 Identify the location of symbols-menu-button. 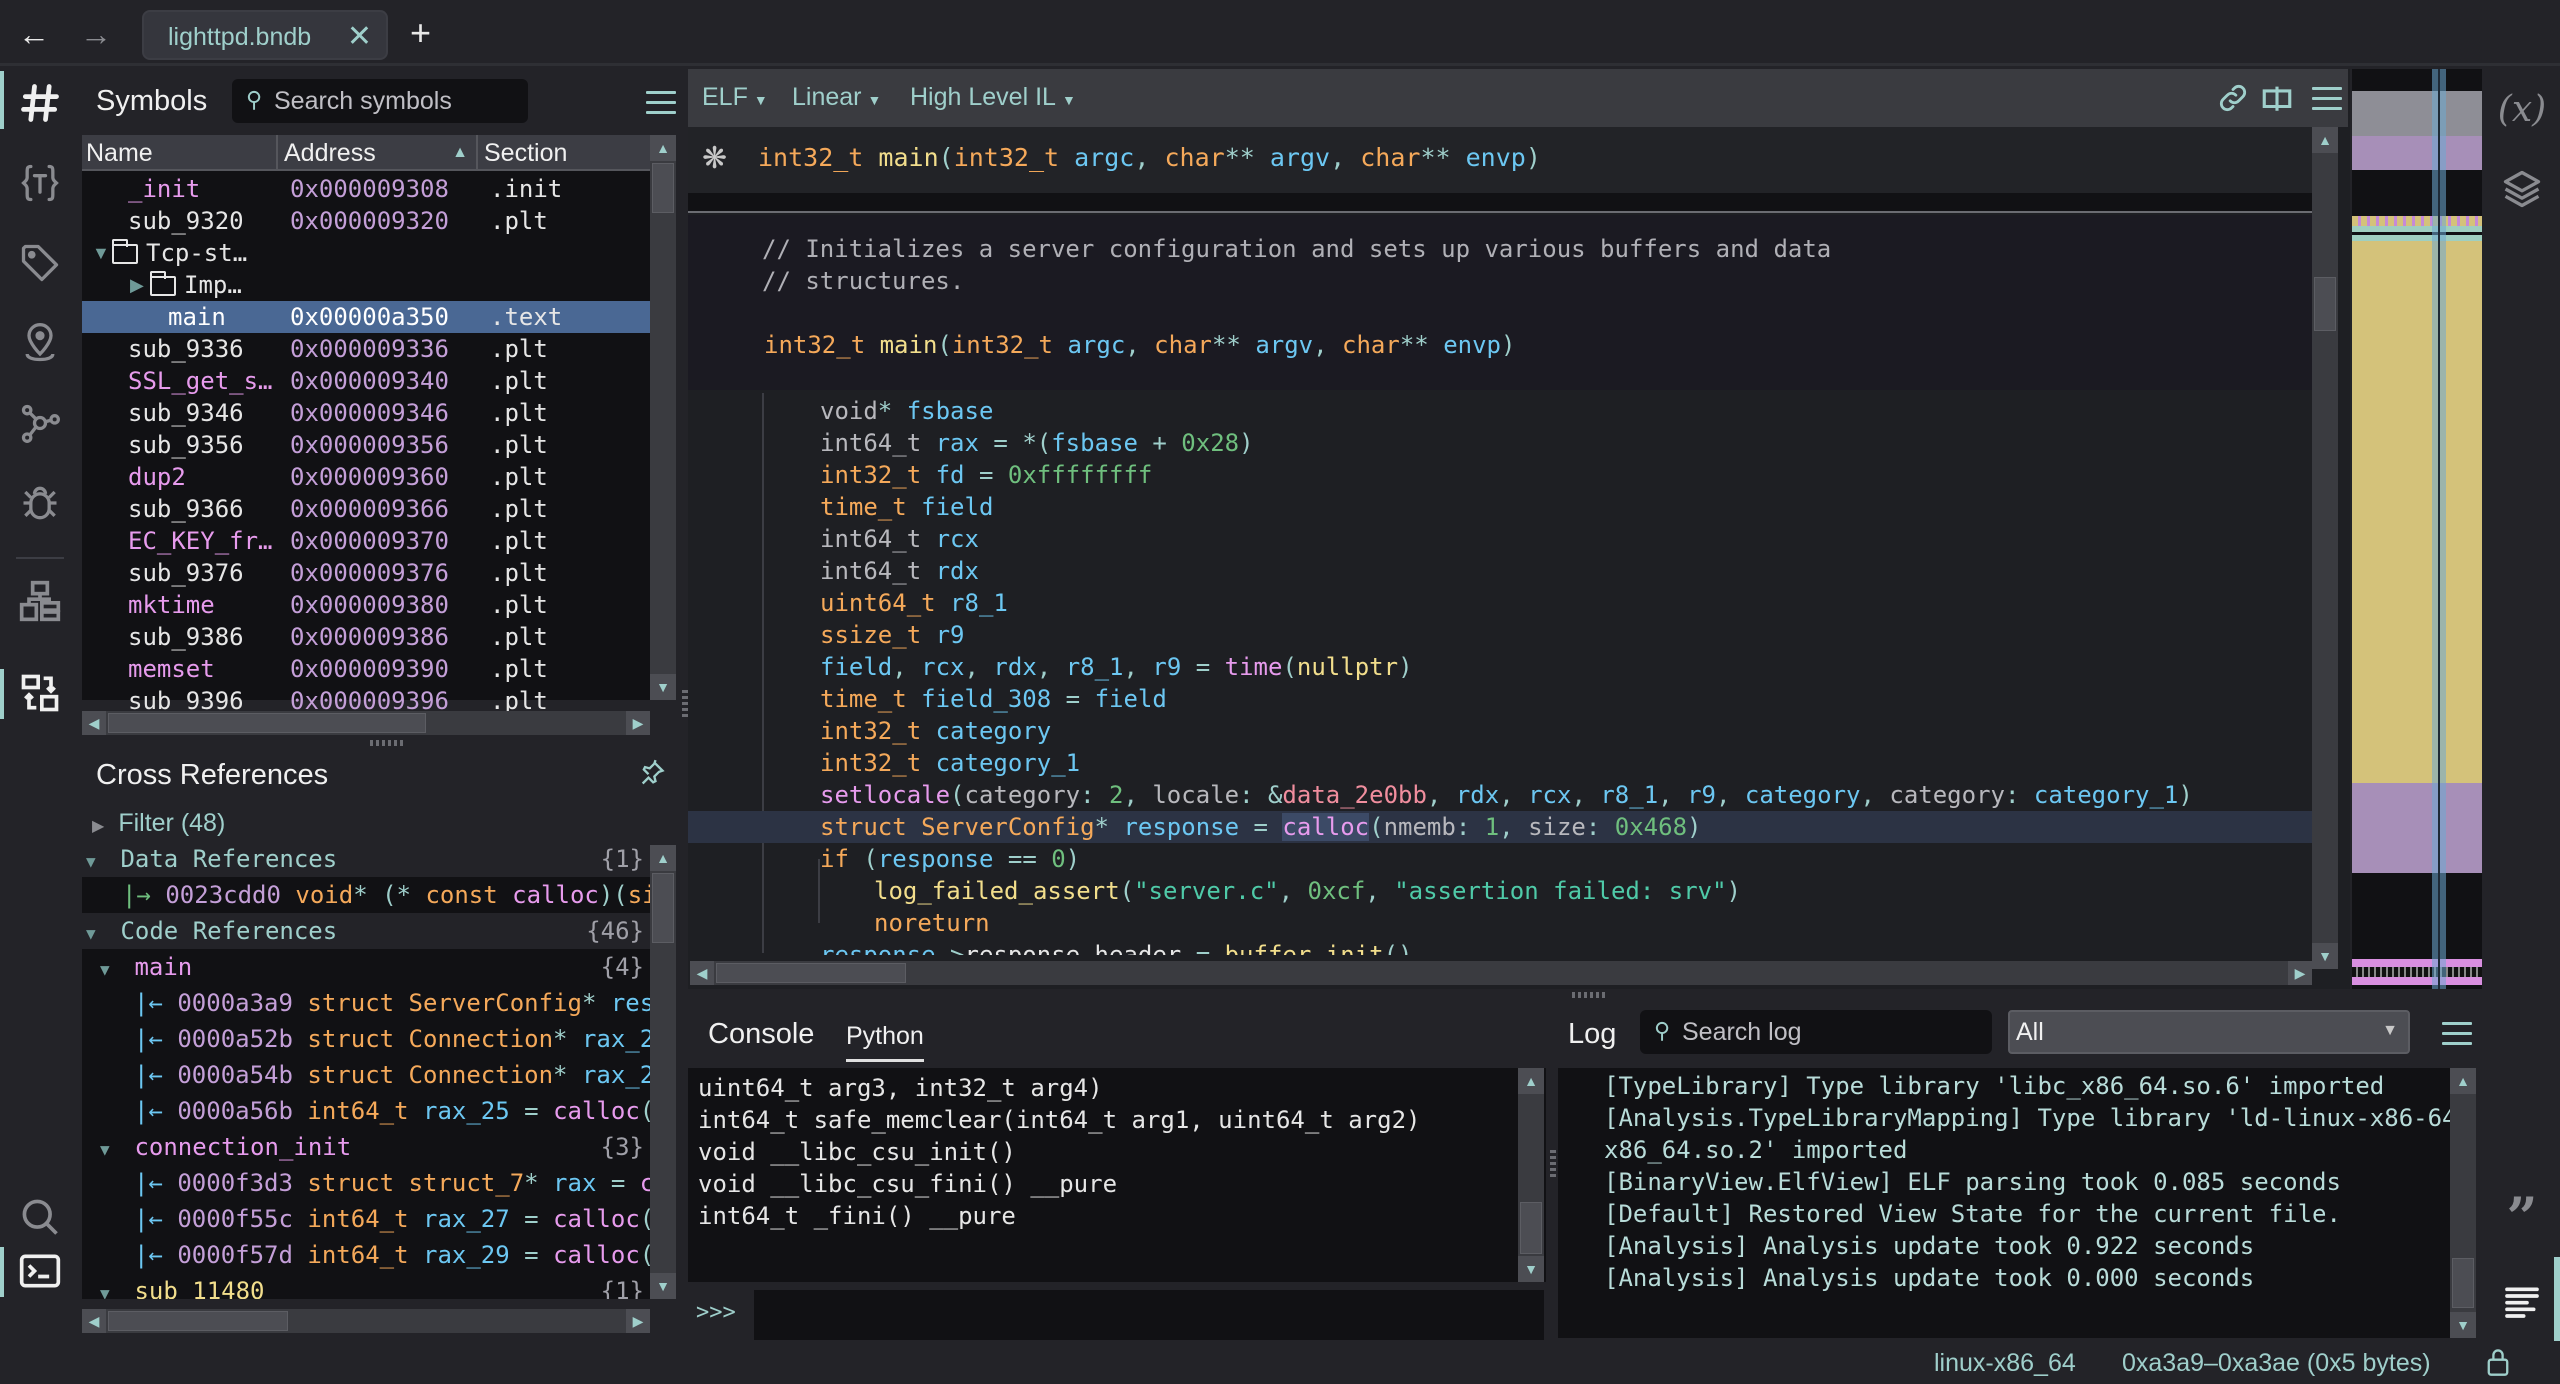
(661, 103).